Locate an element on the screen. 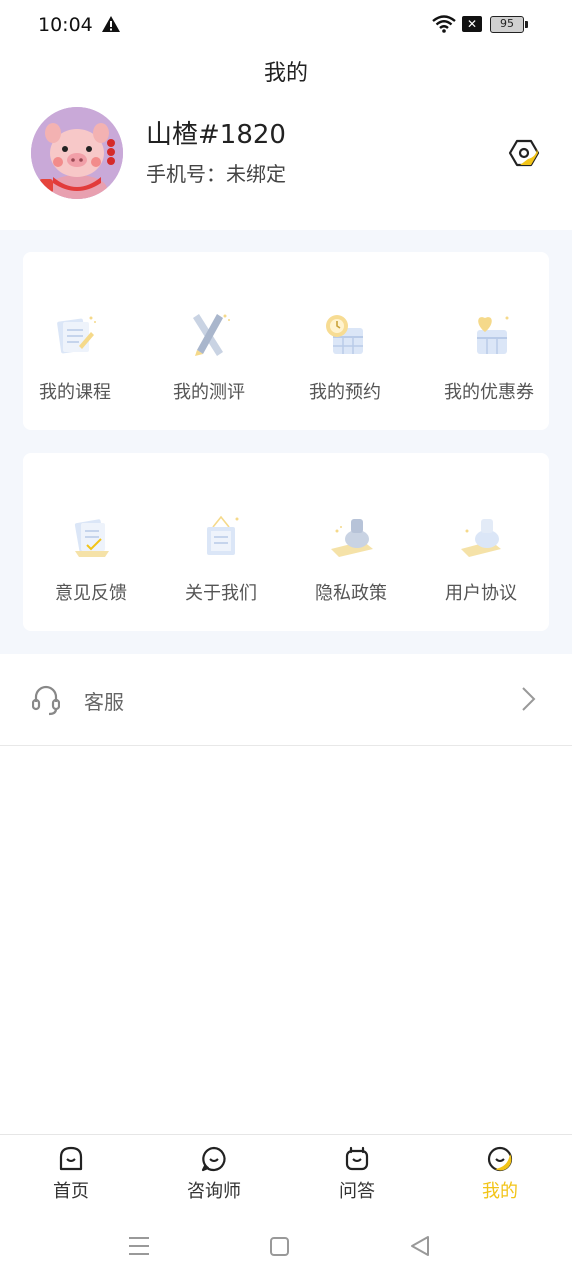  counselor-icon is located at coordinates (214, 1159).